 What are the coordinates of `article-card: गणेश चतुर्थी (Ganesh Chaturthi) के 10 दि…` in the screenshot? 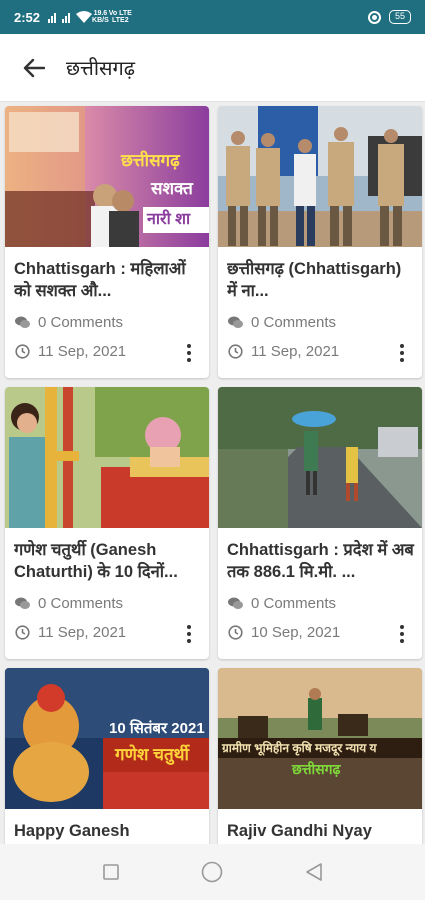 It's located at (107, 523).